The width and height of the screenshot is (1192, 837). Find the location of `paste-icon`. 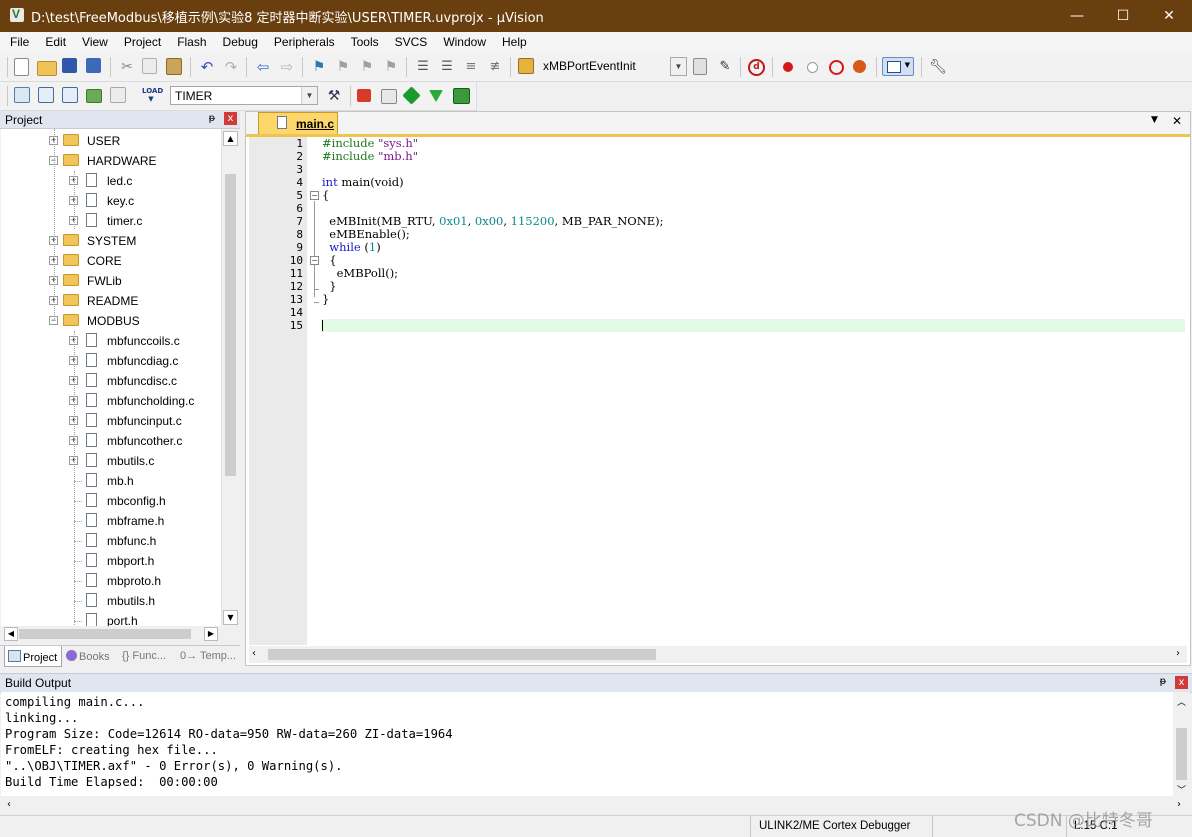

paste-icon is located at coordinates (174, 66).